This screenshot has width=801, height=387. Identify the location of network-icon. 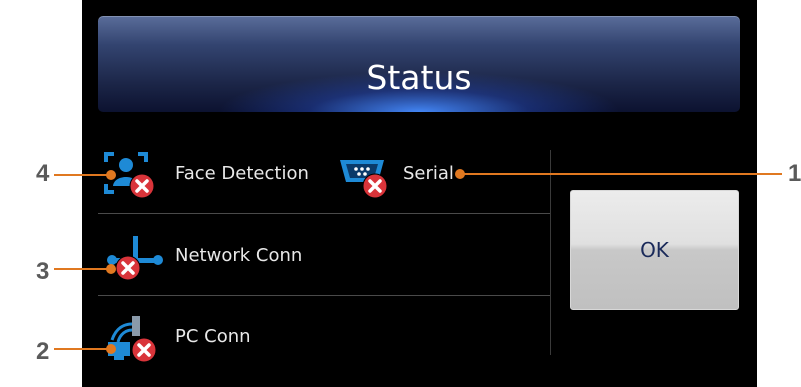
(135, 257).